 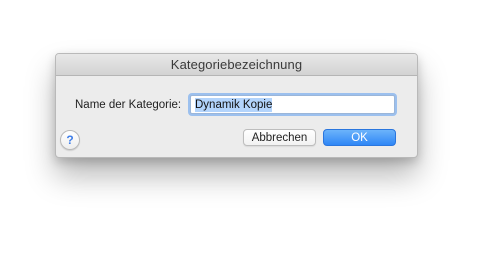 I want to click on ok-button: OK, so click(x=359, y=137).